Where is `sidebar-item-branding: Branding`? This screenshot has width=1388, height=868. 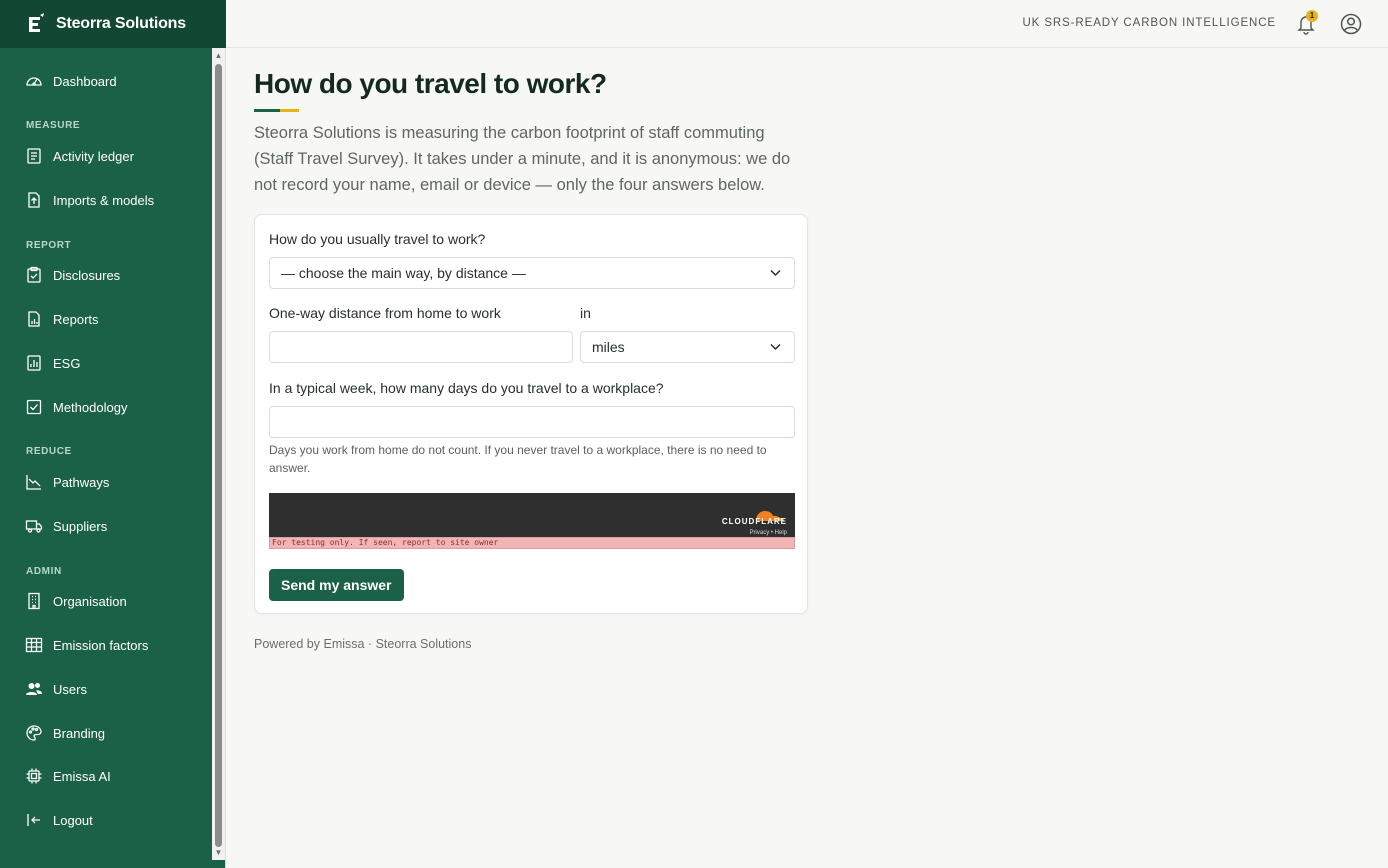
sidebar-item-branding: Branding is located at coordinates (106, 733).